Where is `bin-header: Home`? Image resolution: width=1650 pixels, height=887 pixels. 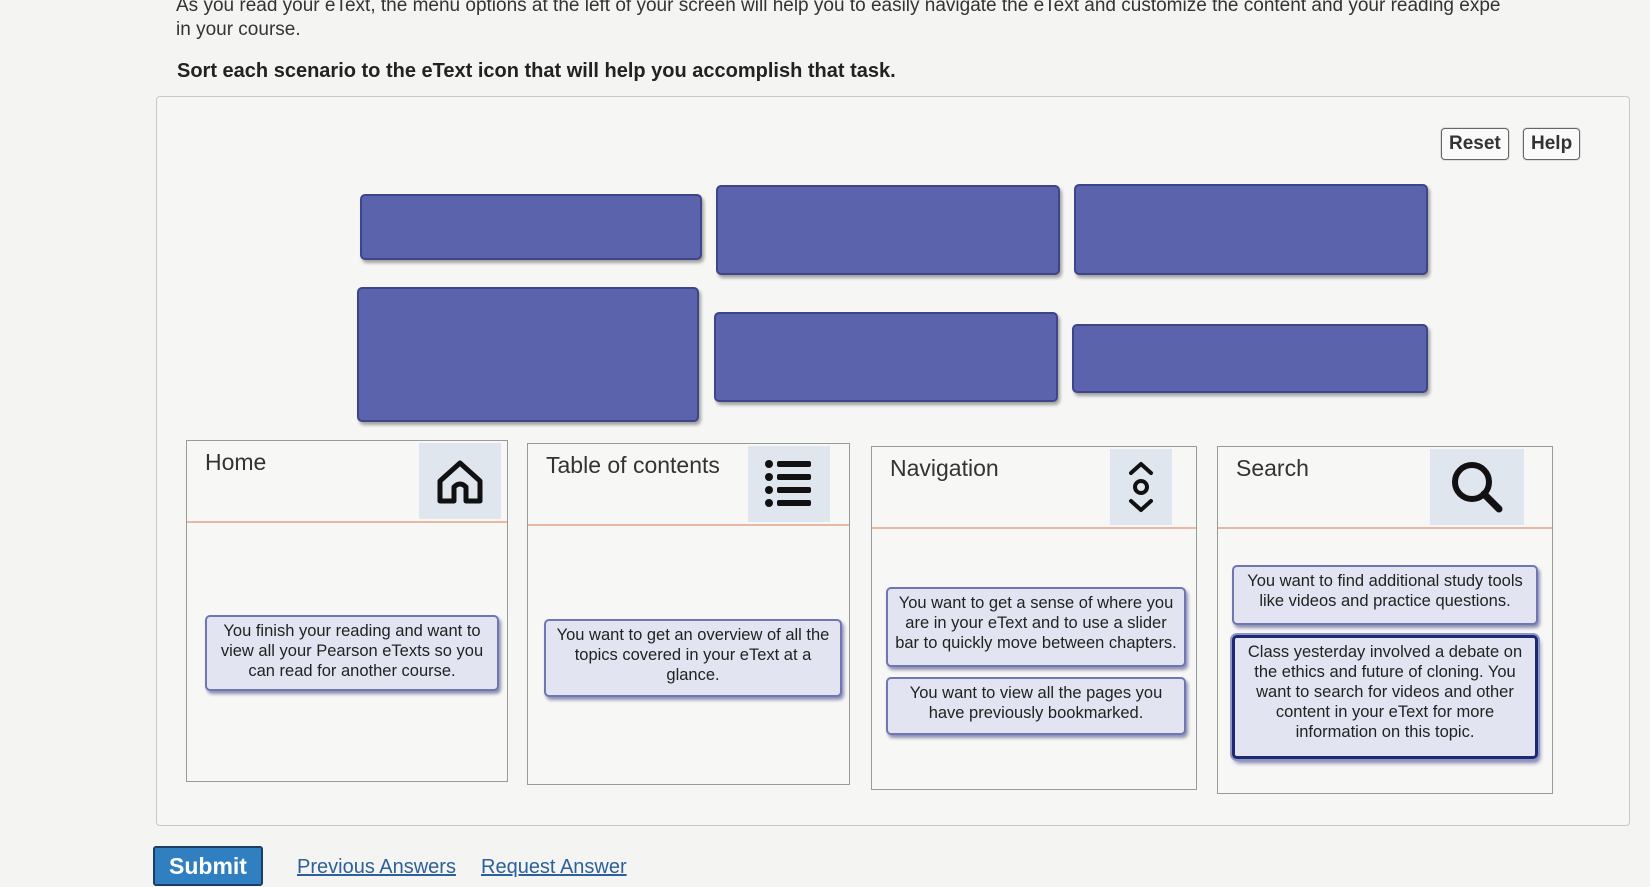
bin-header: Home is located at coordinates (347, 482).